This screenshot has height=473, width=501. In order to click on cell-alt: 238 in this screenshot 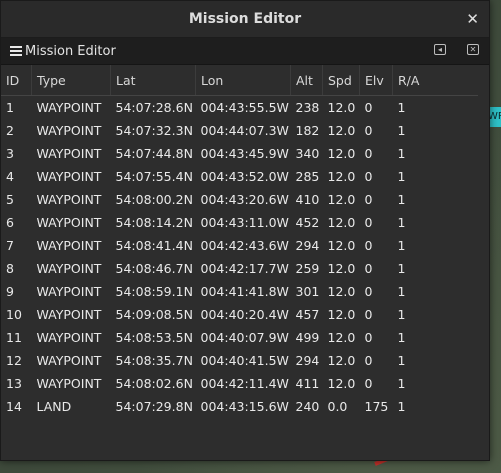, I will do `click(307, 108)`.